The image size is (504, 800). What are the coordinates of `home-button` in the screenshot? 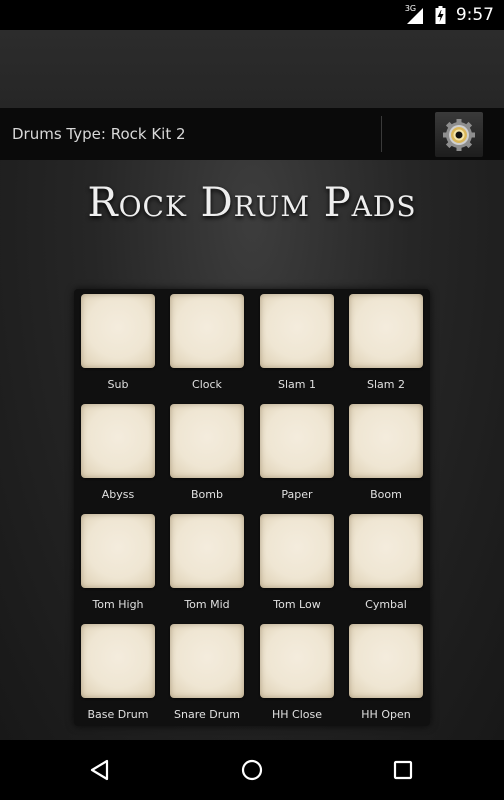 It's located at (252, 770).